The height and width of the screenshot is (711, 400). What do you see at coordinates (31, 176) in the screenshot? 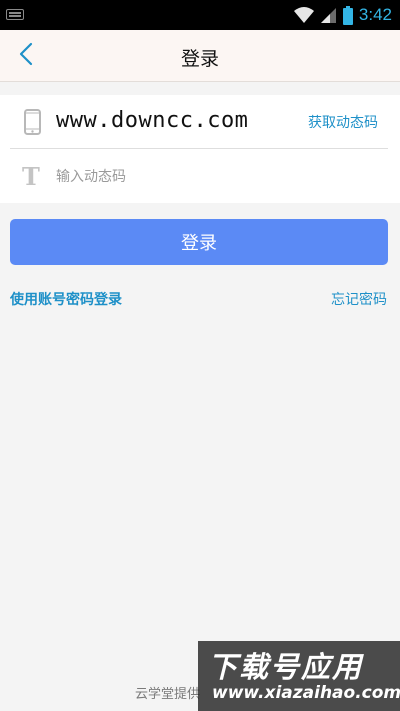
I see `text-t-icon: T` at bounding box center [31, 176].